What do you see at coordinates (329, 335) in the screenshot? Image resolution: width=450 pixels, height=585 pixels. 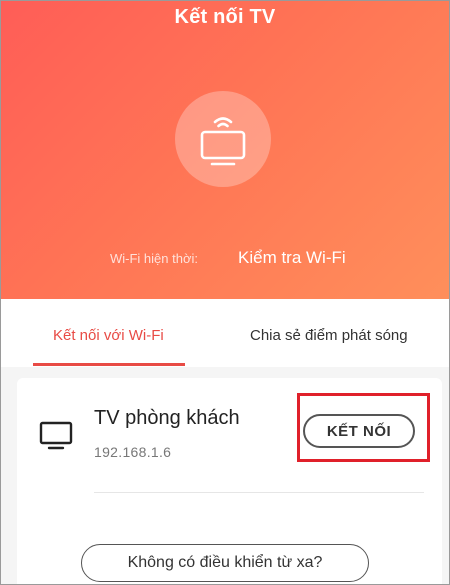 I see `tab-share-hotspot: Chia sẻ điểm phát sóng` at bounding box center [329, 335].